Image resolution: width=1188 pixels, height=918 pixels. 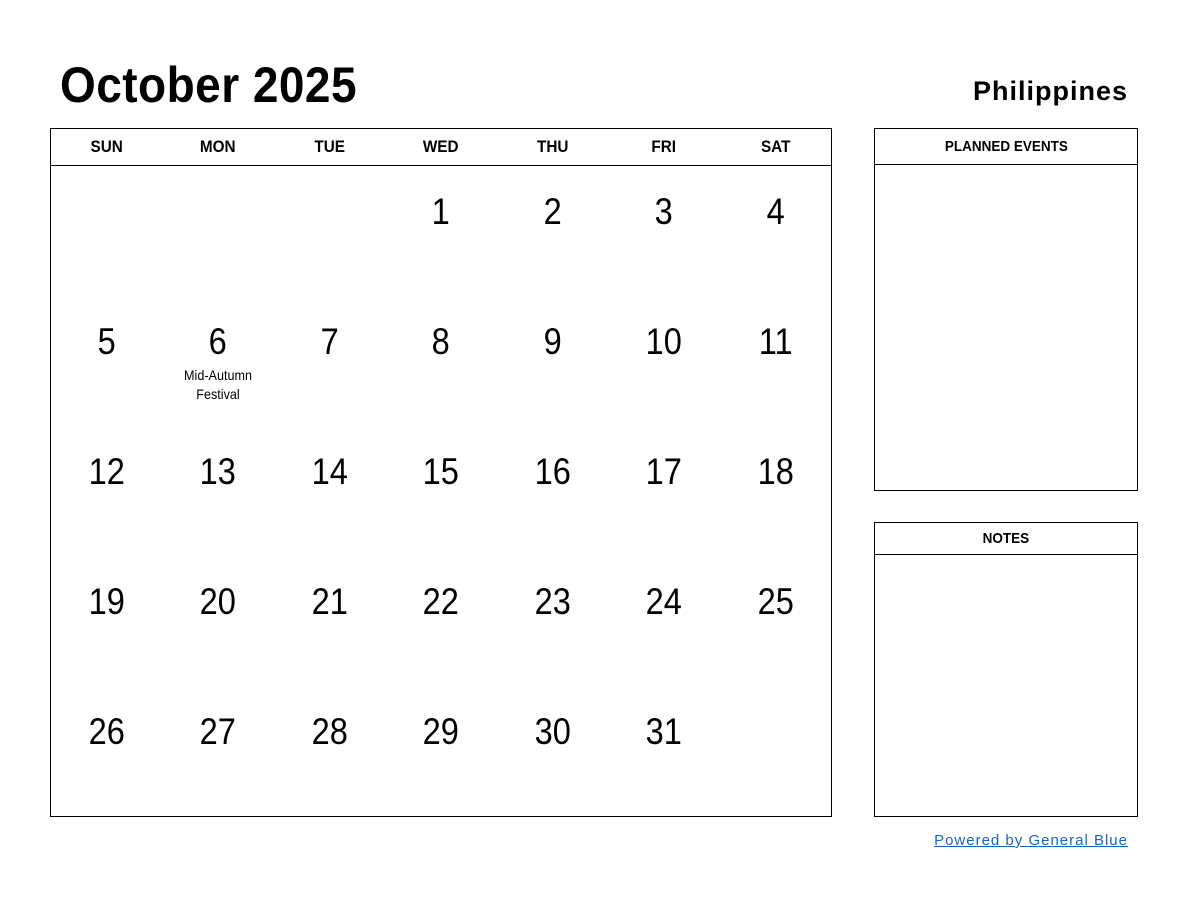 What do you see at coordinates (218, 601) in the screenshot?
I see `day-number: 20` at bounding box center [218, 601].